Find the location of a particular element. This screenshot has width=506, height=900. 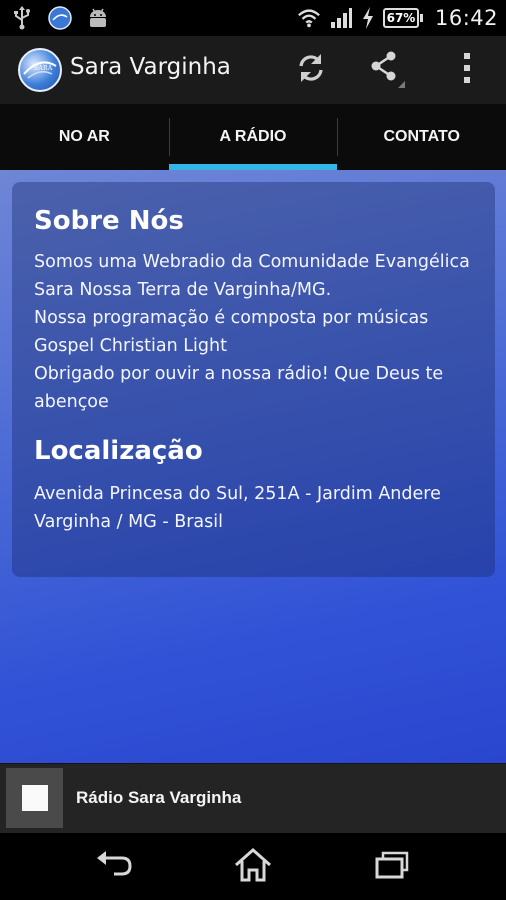

action-bar: SARA Sara Varginha is located at coordinates (253, 70).